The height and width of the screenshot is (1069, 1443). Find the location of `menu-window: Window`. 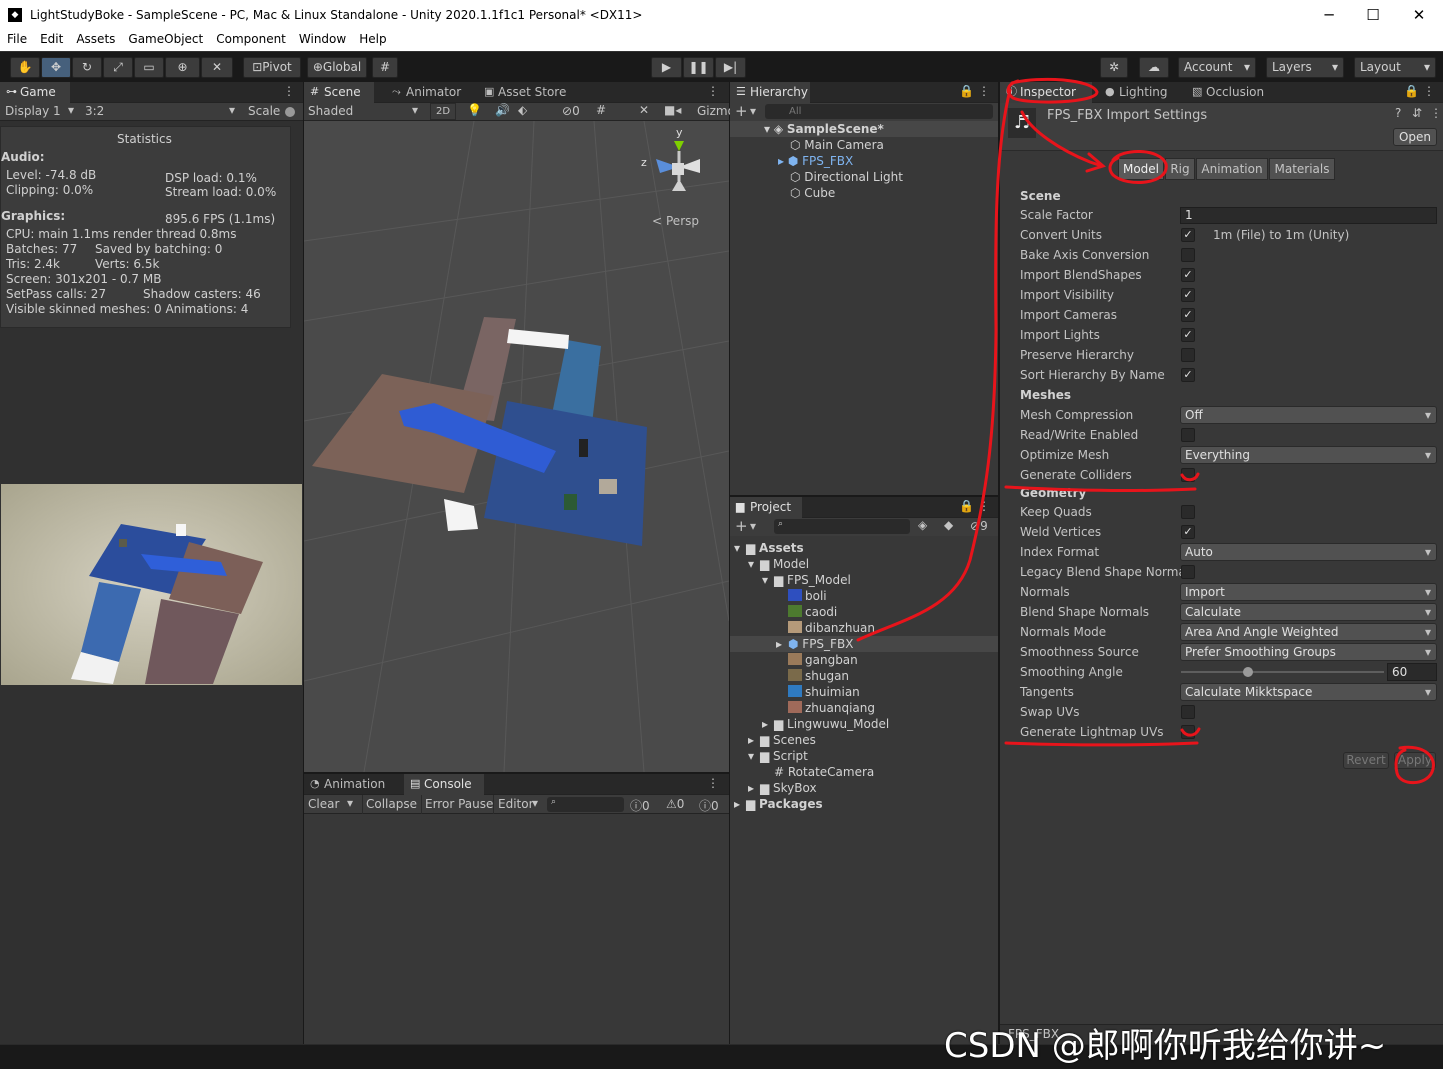

menu-window: Window is located at coordinates (322, 38).